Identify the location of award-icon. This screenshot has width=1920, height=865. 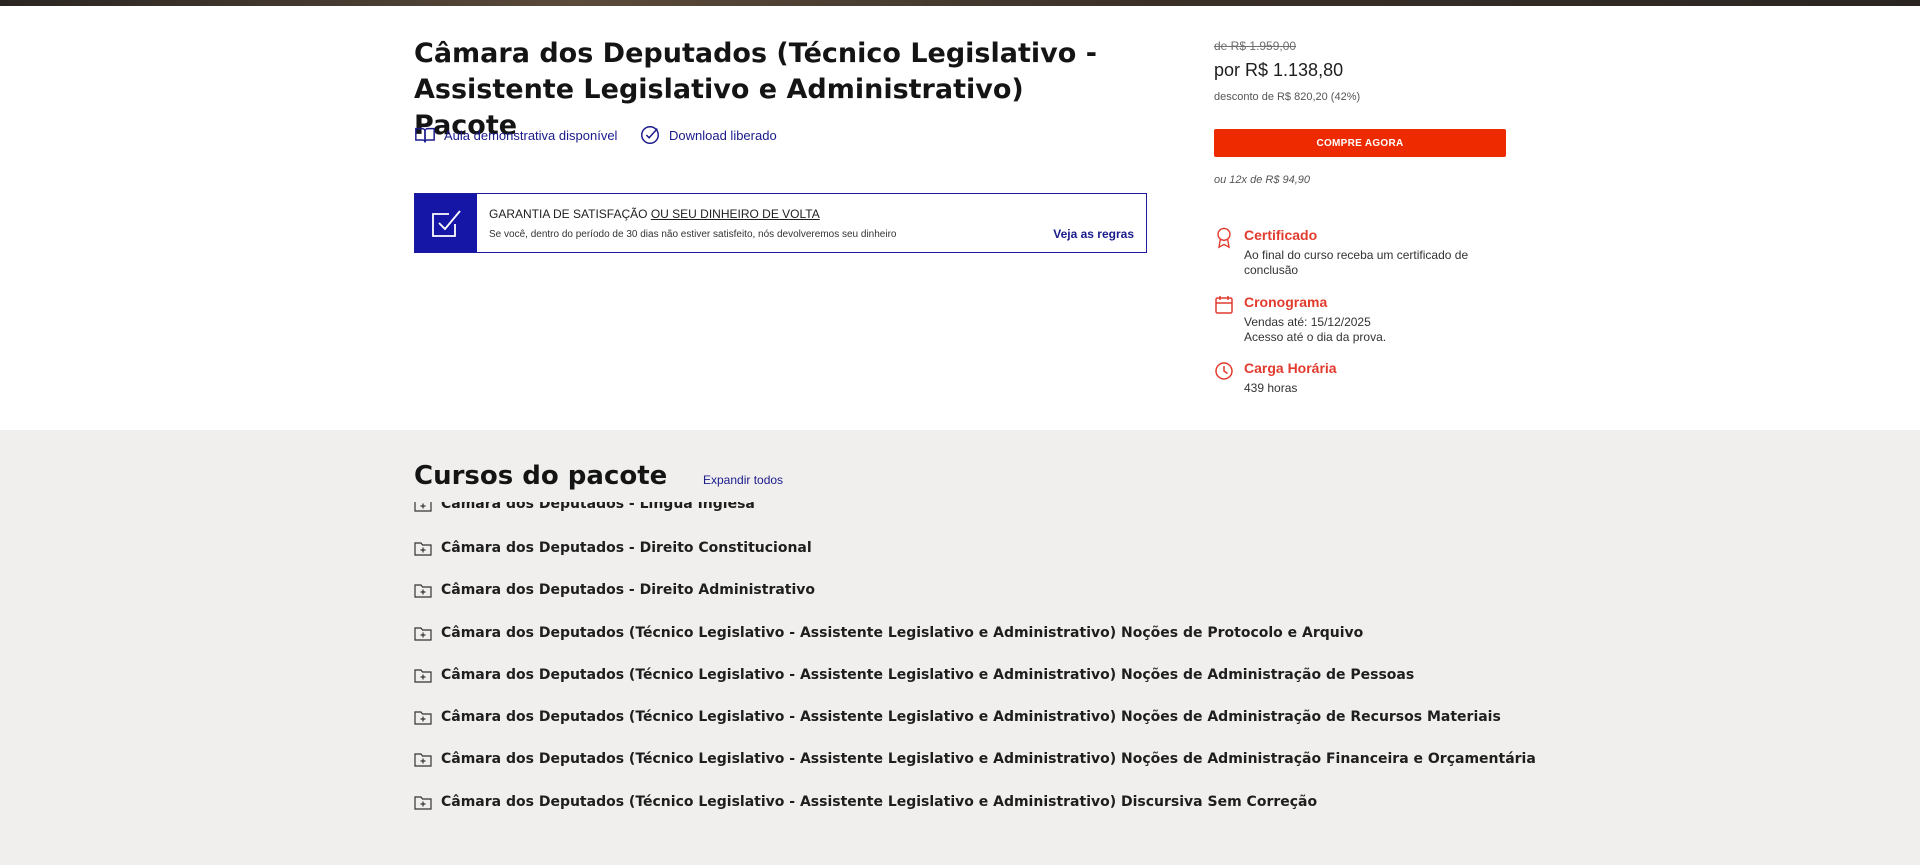
(1224, 238).